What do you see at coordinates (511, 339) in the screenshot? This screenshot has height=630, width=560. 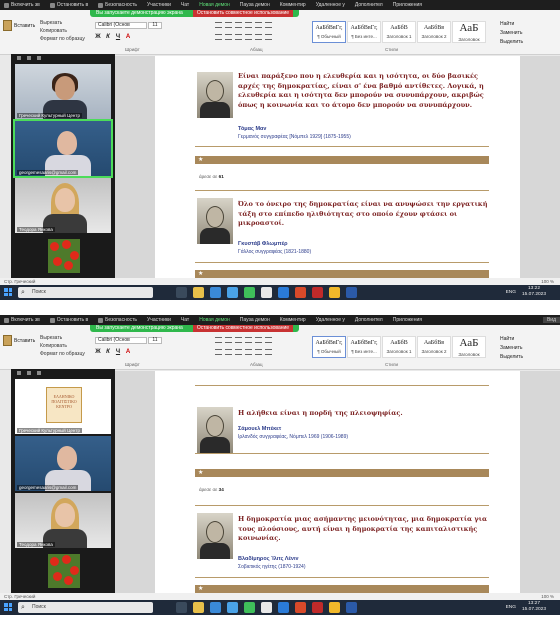 I see `find-button: Найти` at bounding box center [511, 339].